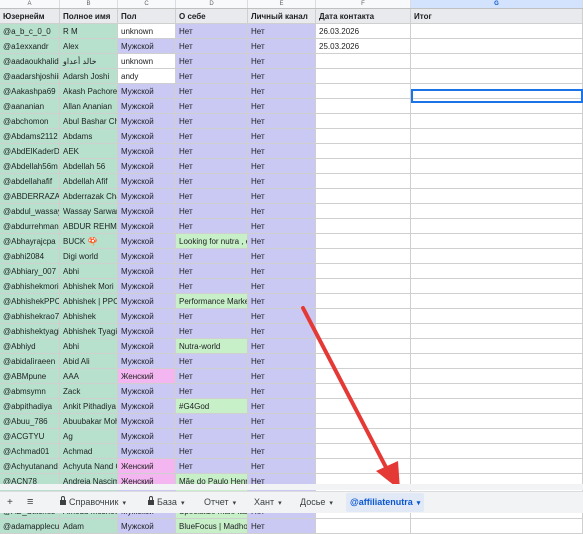 This screenshot has width=583, height=534. Describe the element at coordinates (147, 526) in the screenshot. I see `cell-gender: Мужской` at that location.